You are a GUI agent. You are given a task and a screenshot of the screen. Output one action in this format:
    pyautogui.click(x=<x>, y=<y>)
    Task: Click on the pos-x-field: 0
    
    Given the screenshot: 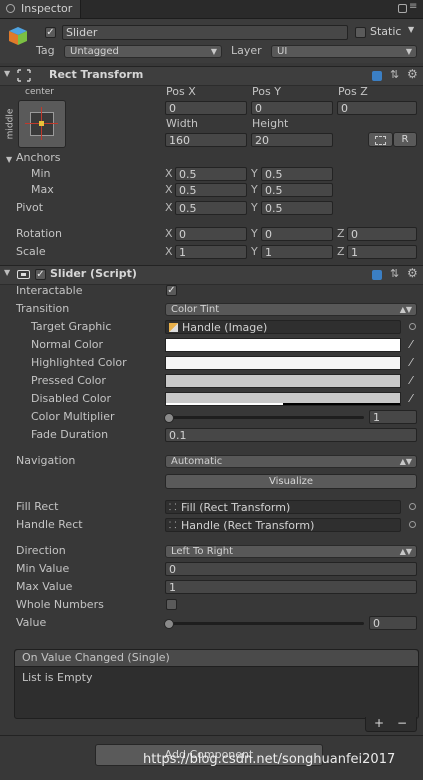 What is the action you would take?
    pyautogui.click(x=206, y=108)
    